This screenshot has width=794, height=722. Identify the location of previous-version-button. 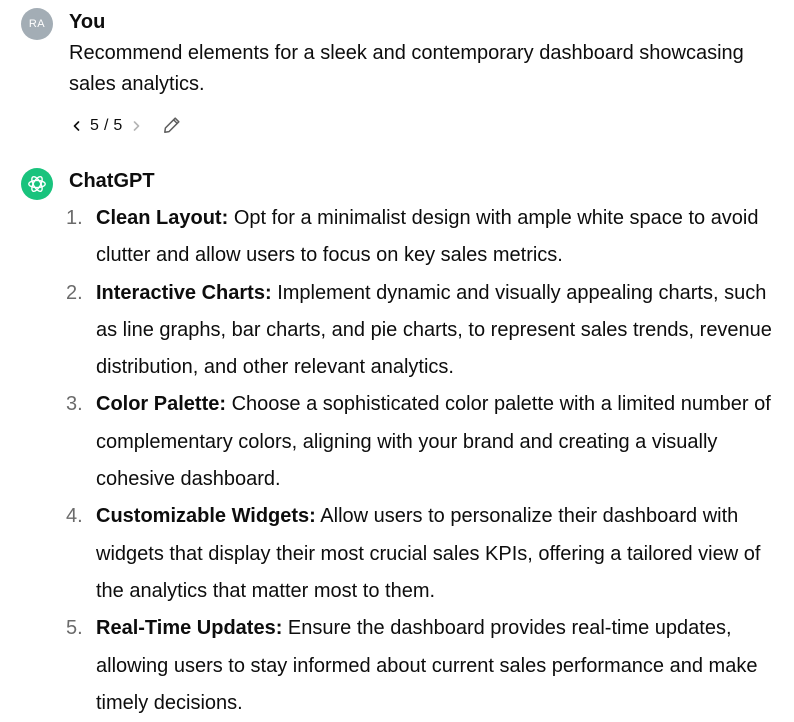
(77, 126).